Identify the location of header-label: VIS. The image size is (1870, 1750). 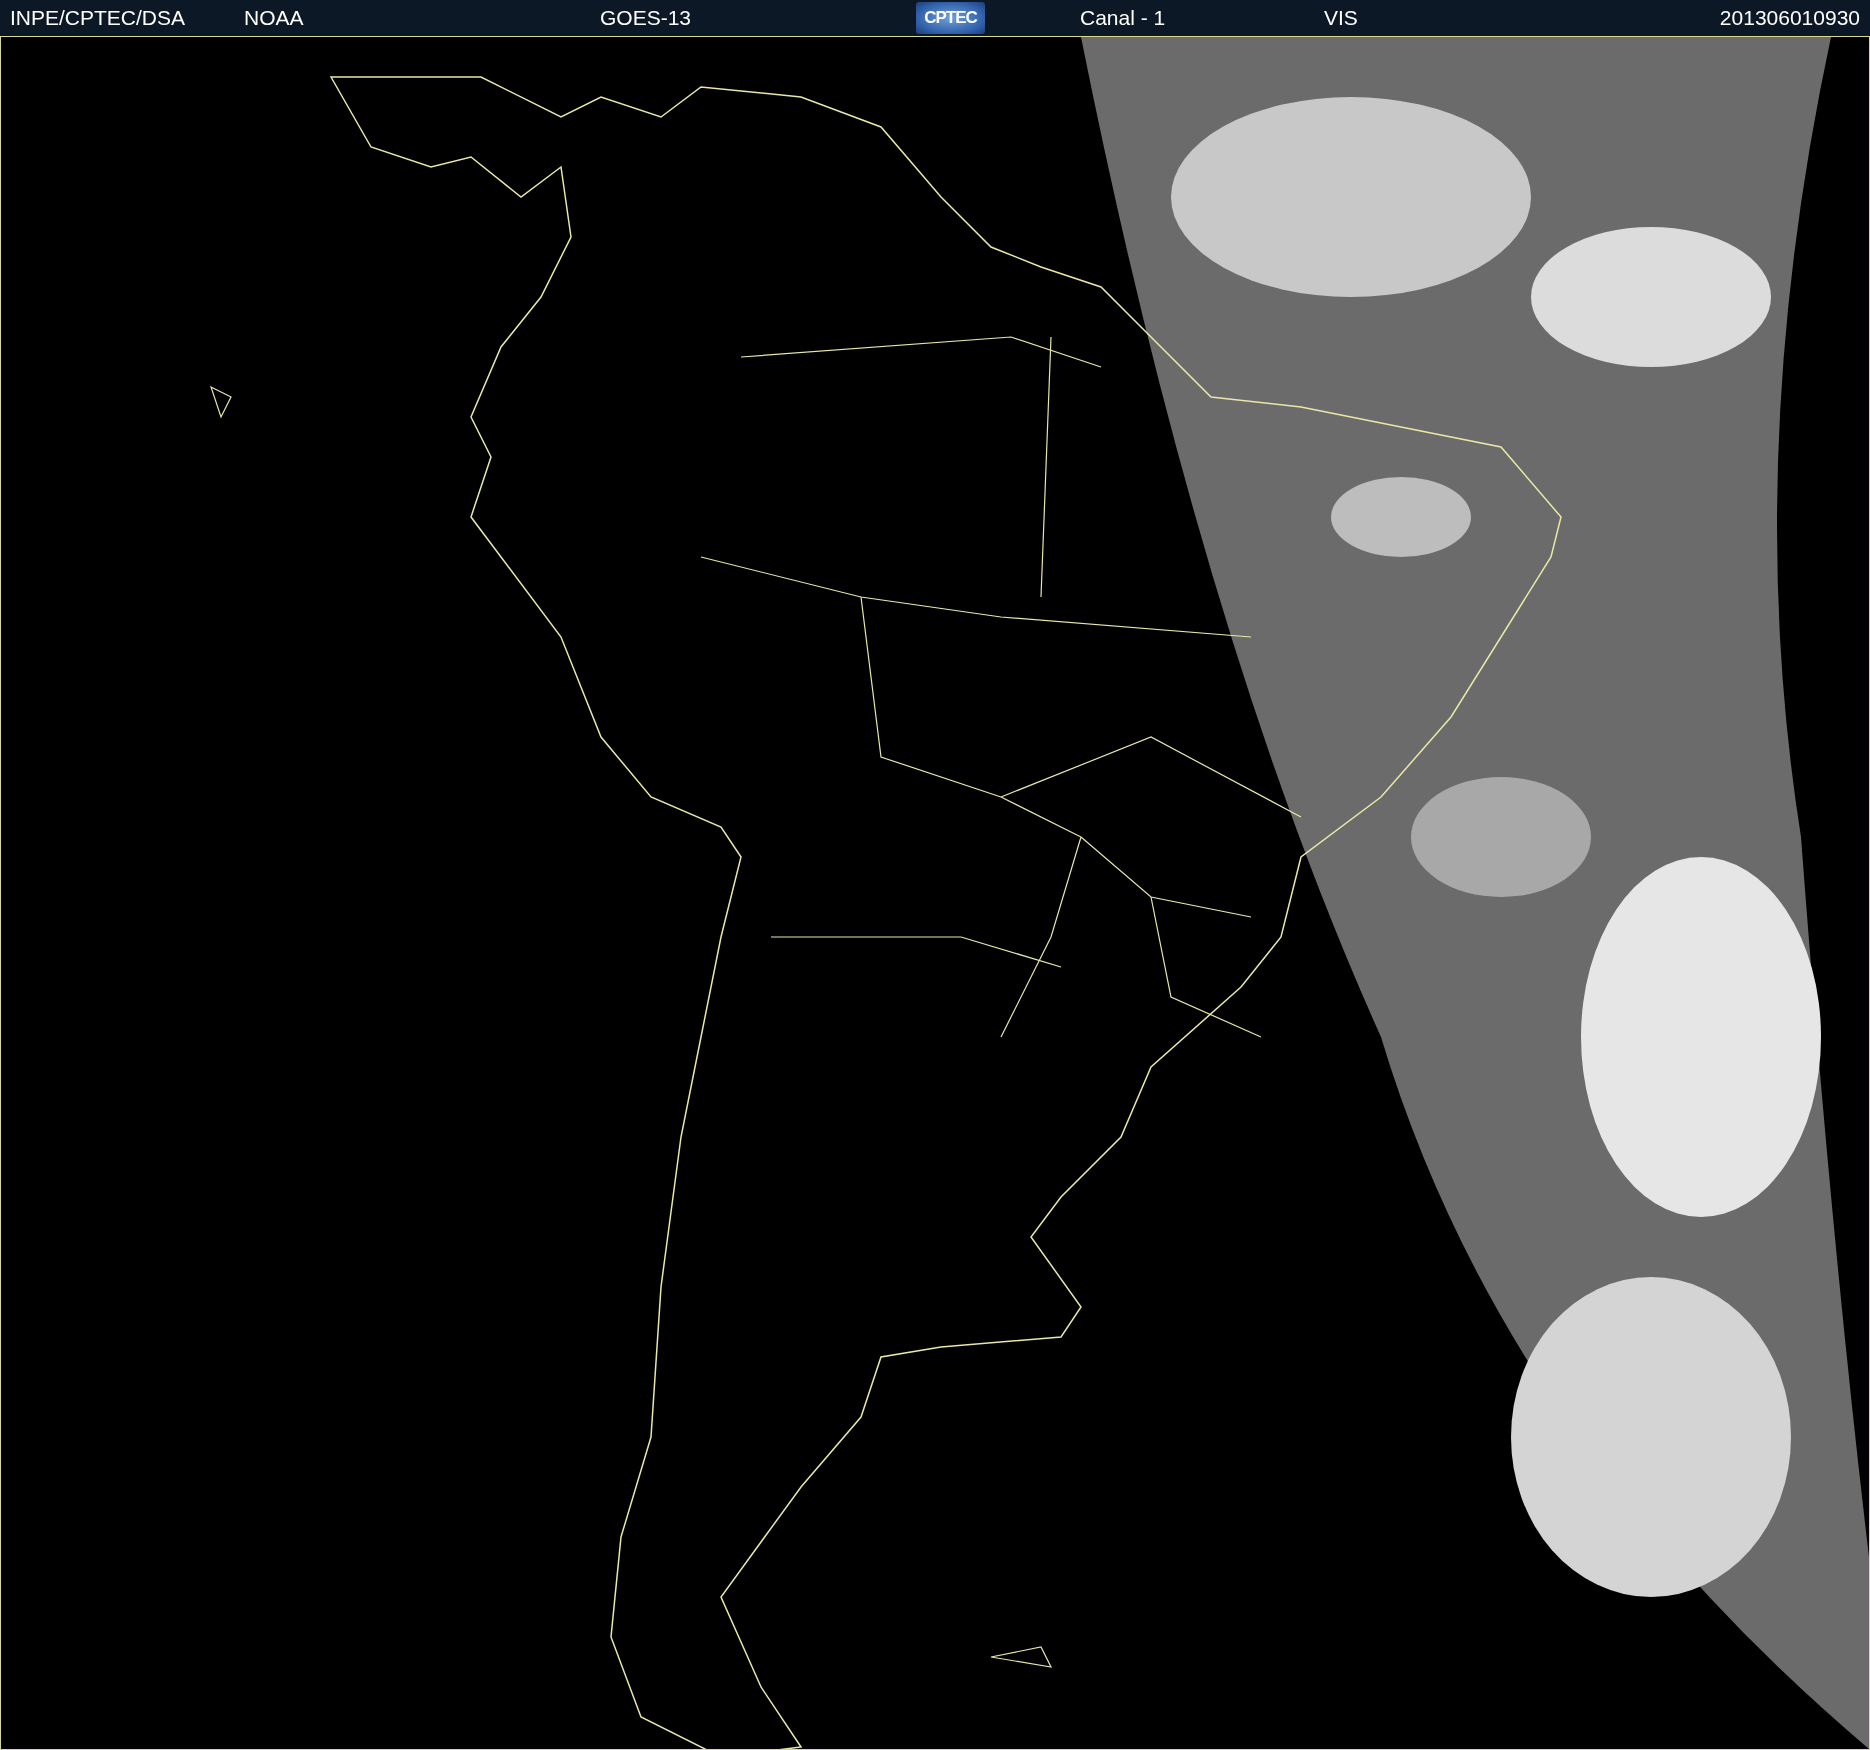
(1341, 18).